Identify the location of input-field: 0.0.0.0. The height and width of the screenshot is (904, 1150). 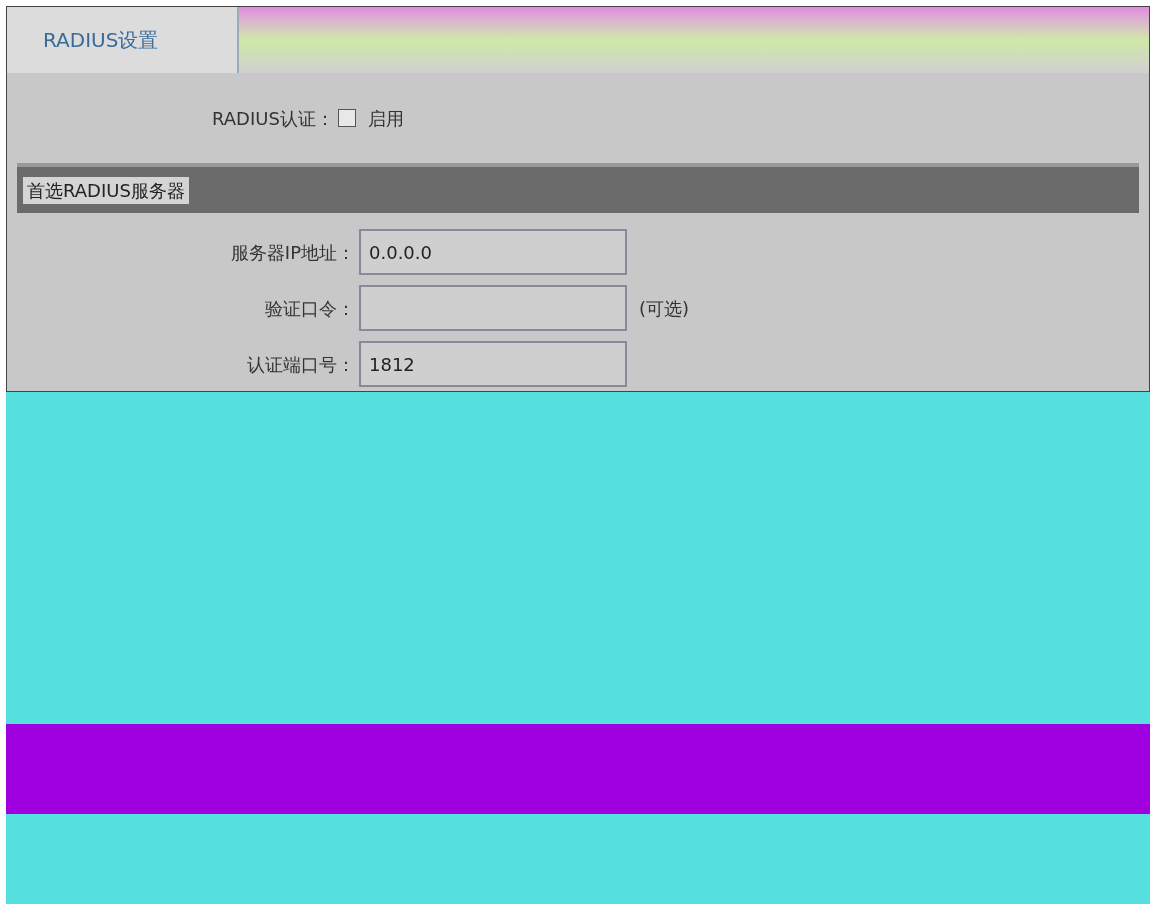
(493, 252).